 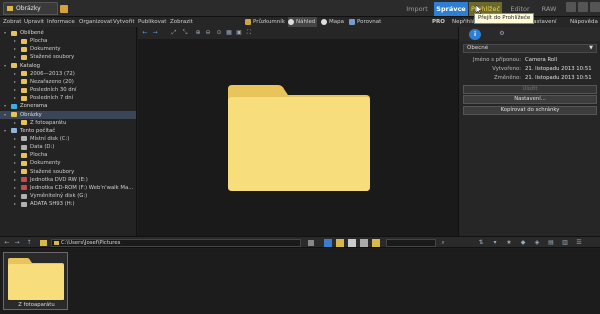 What do you see at coordinates (463, 22) in the screenshot?
I see `login-status: Nepřihlášeno` at bounding box center [463, 22].